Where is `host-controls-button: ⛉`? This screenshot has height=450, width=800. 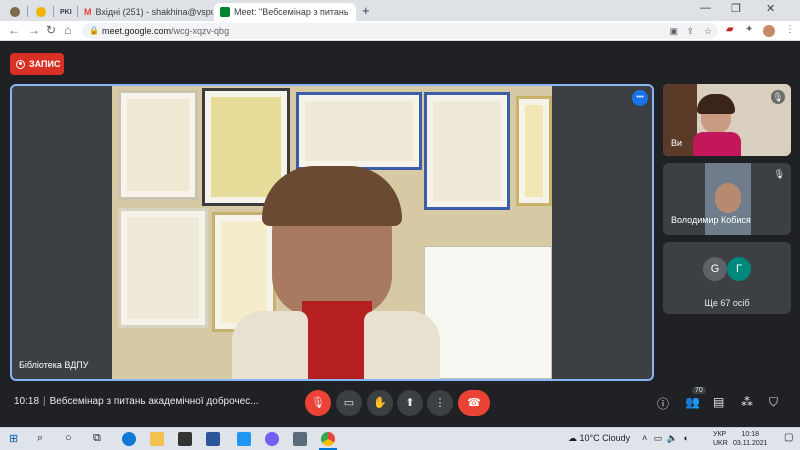 host-controls-button: ⛉ is located at coordinates (773, 402).